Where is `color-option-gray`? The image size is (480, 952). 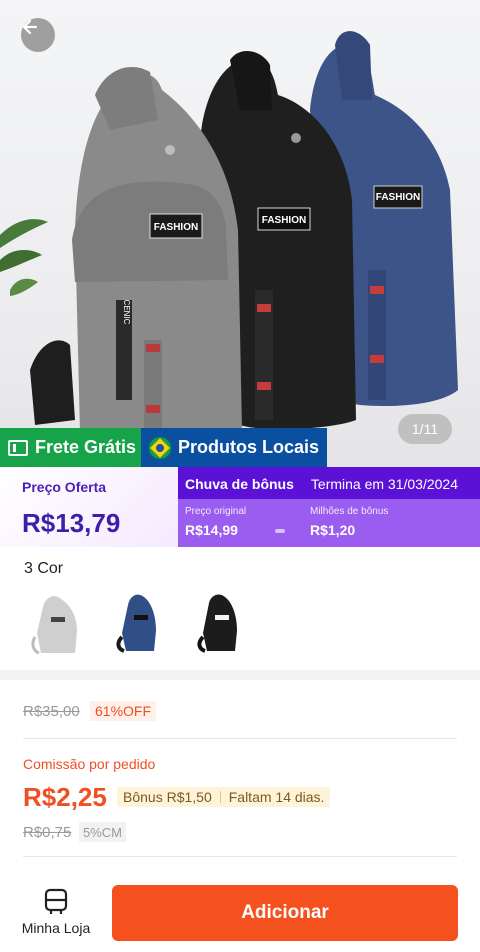 color-option-gray is located at coordinates (56, 624).